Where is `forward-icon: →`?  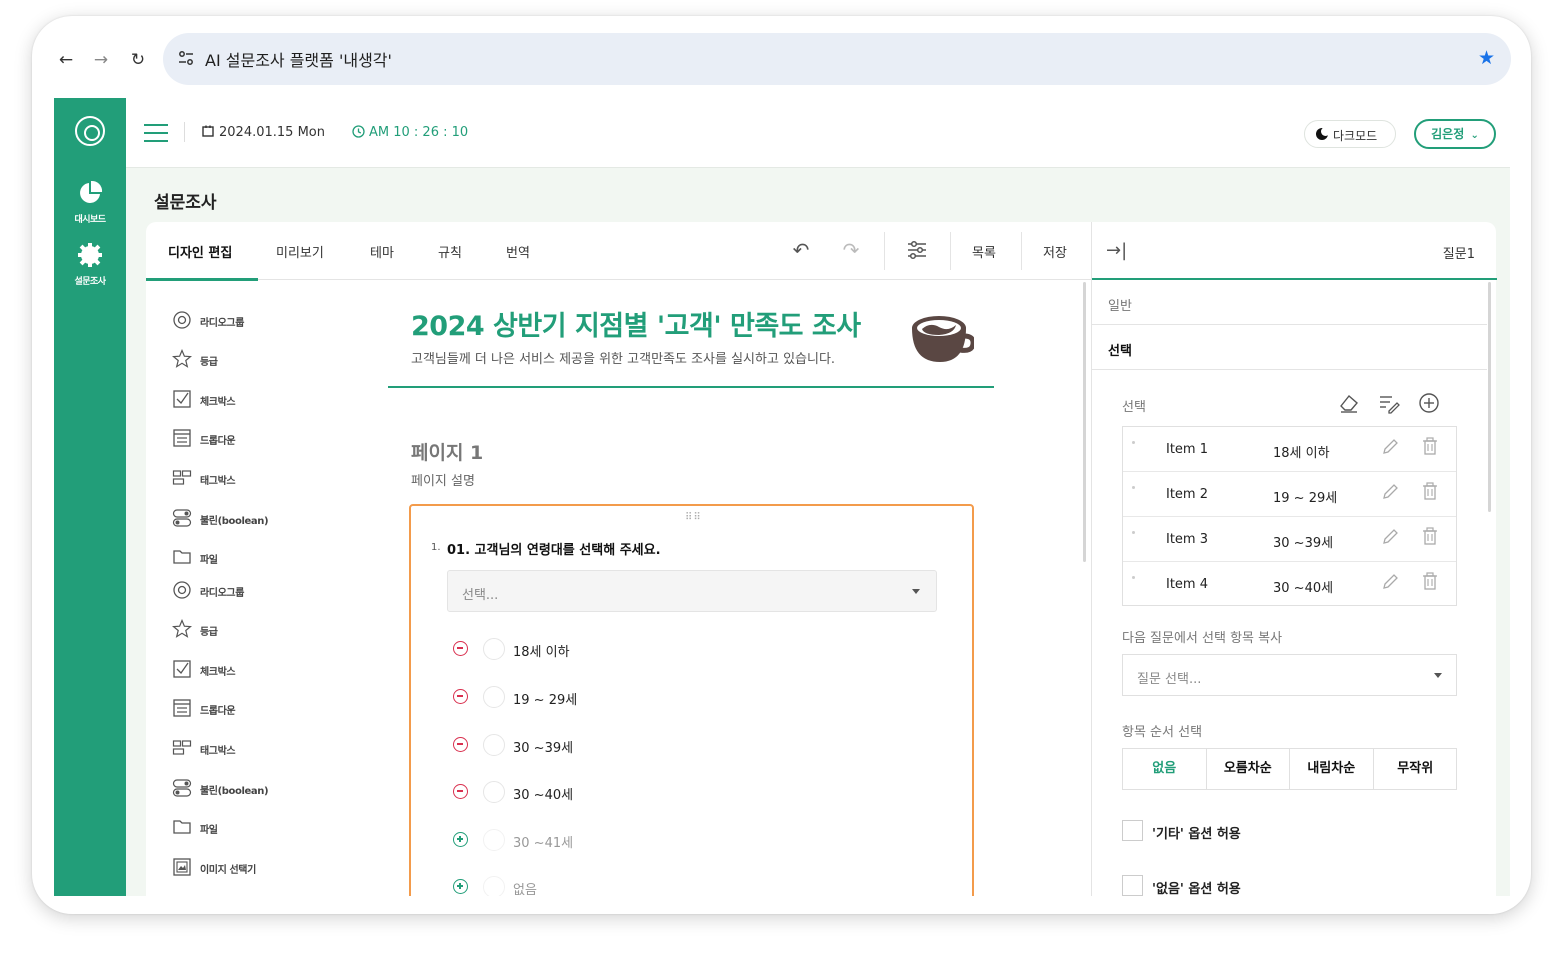 forward-icon: → is located at coordinates (101, 60).